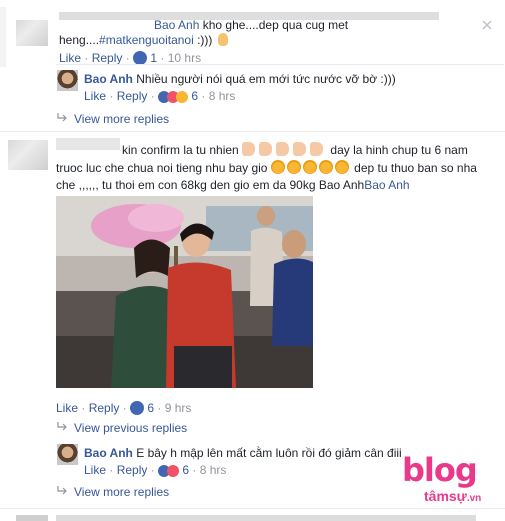 The width and height of the screenshot is (505, 521). What do you see at coordinates (3, 37) in the screenshot?
I see `left-edge` at bounding box center [3, 37].